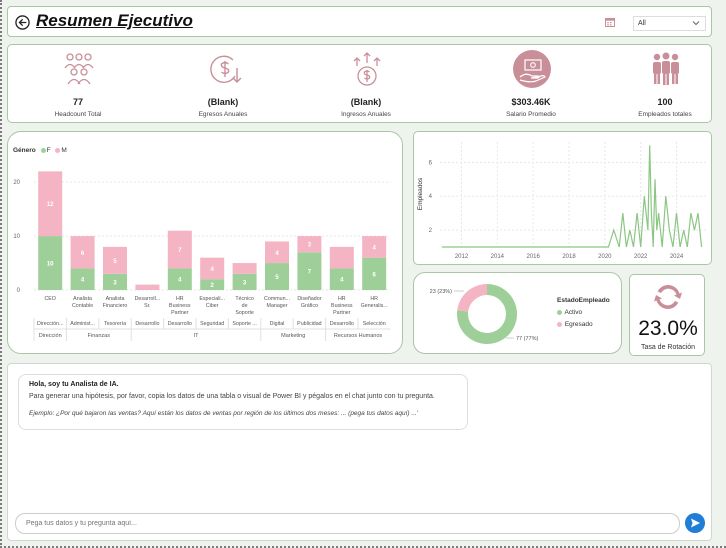 The image size is (726, 548). Describe the element at coordinates (50, 265) in the screenshot. I see `bar-data-label: 10` at that location.